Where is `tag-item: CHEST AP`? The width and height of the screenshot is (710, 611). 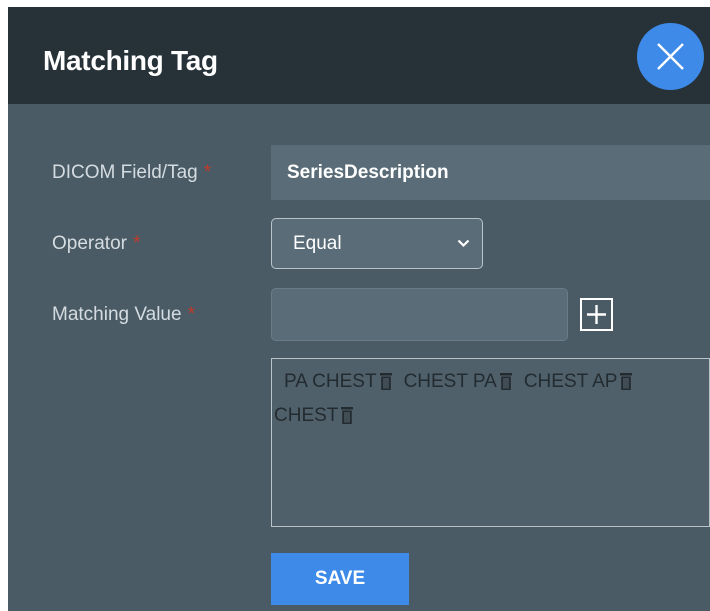 tag-item: CHEST AP is located at coordinates (578, 382).